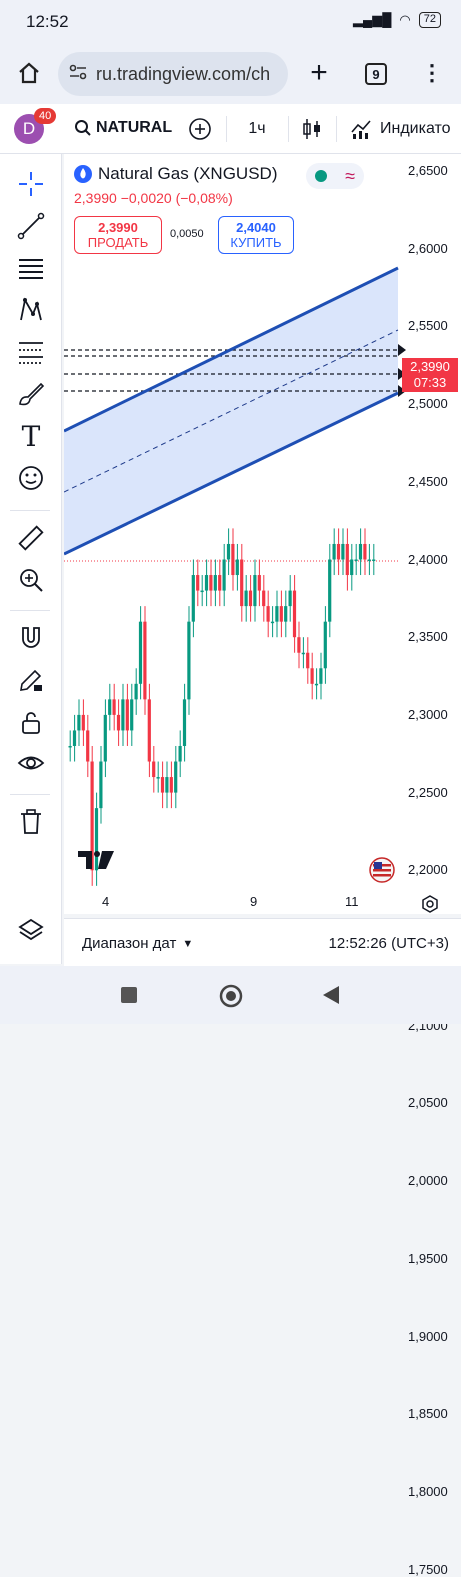  I want to click on indicators-button: Индикато, so click(405, 129).